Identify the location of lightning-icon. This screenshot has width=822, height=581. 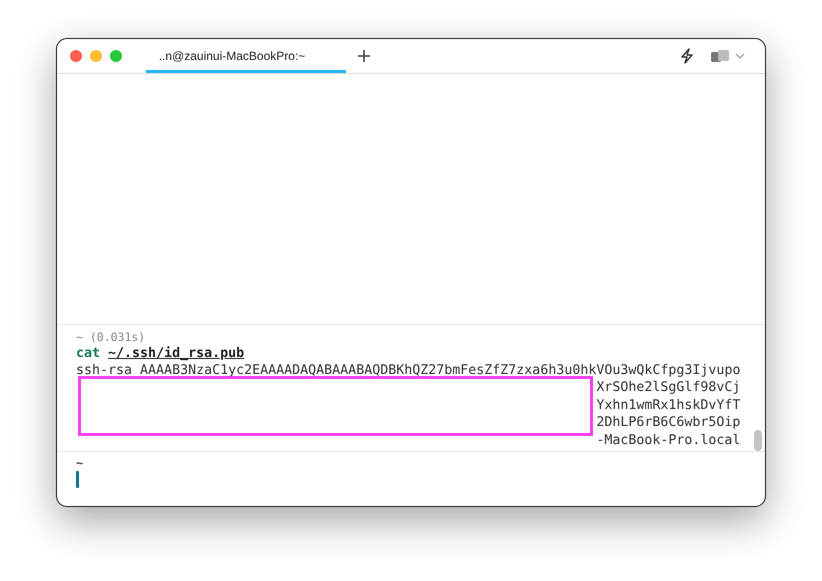
(687, 56).